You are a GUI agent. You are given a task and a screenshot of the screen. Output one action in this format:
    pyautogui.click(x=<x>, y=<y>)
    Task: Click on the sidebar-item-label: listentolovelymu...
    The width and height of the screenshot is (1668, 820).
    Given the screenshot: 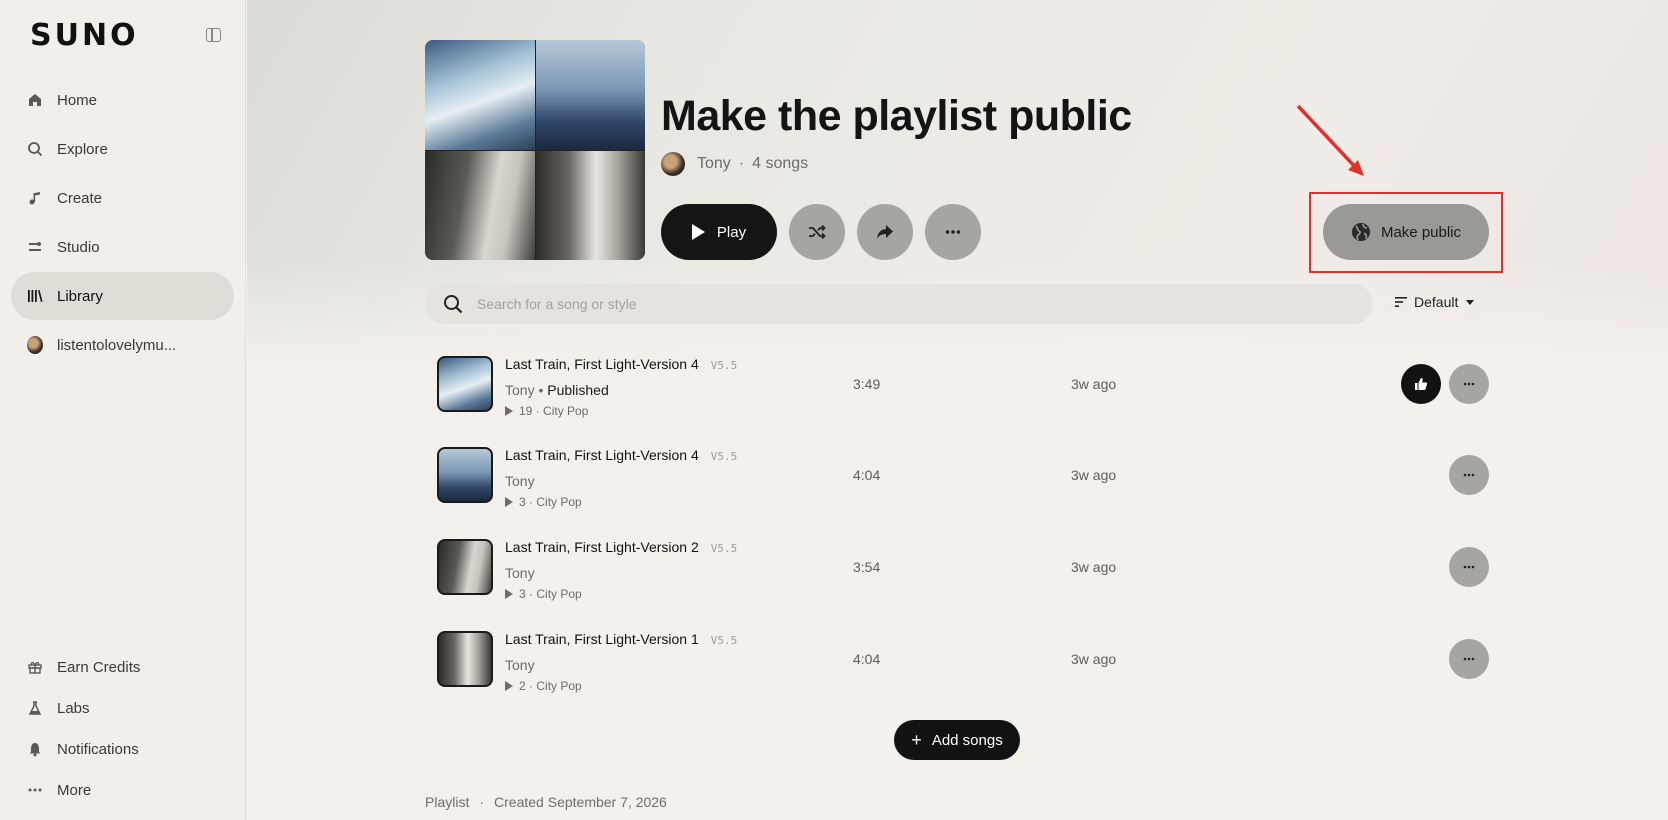 What is the action you would take?
    pyautogui.click(x=117, y=345)
    